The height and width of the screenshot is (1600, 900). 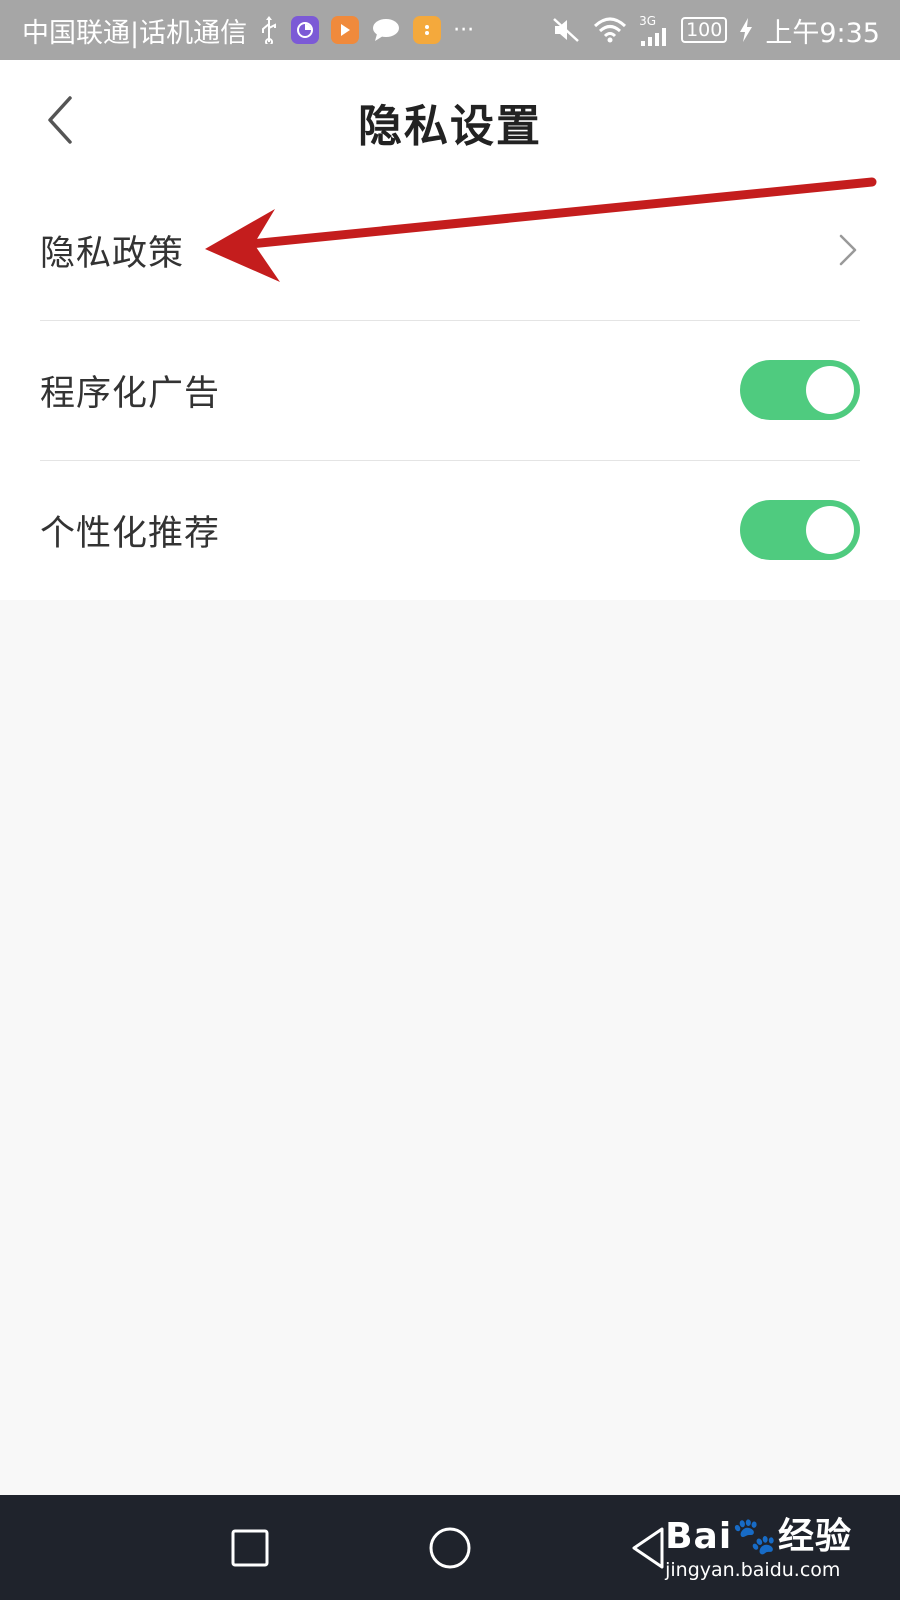 I want to click on status-bar-right: 3G 100 上午9:35, so click(x=709, y=30).